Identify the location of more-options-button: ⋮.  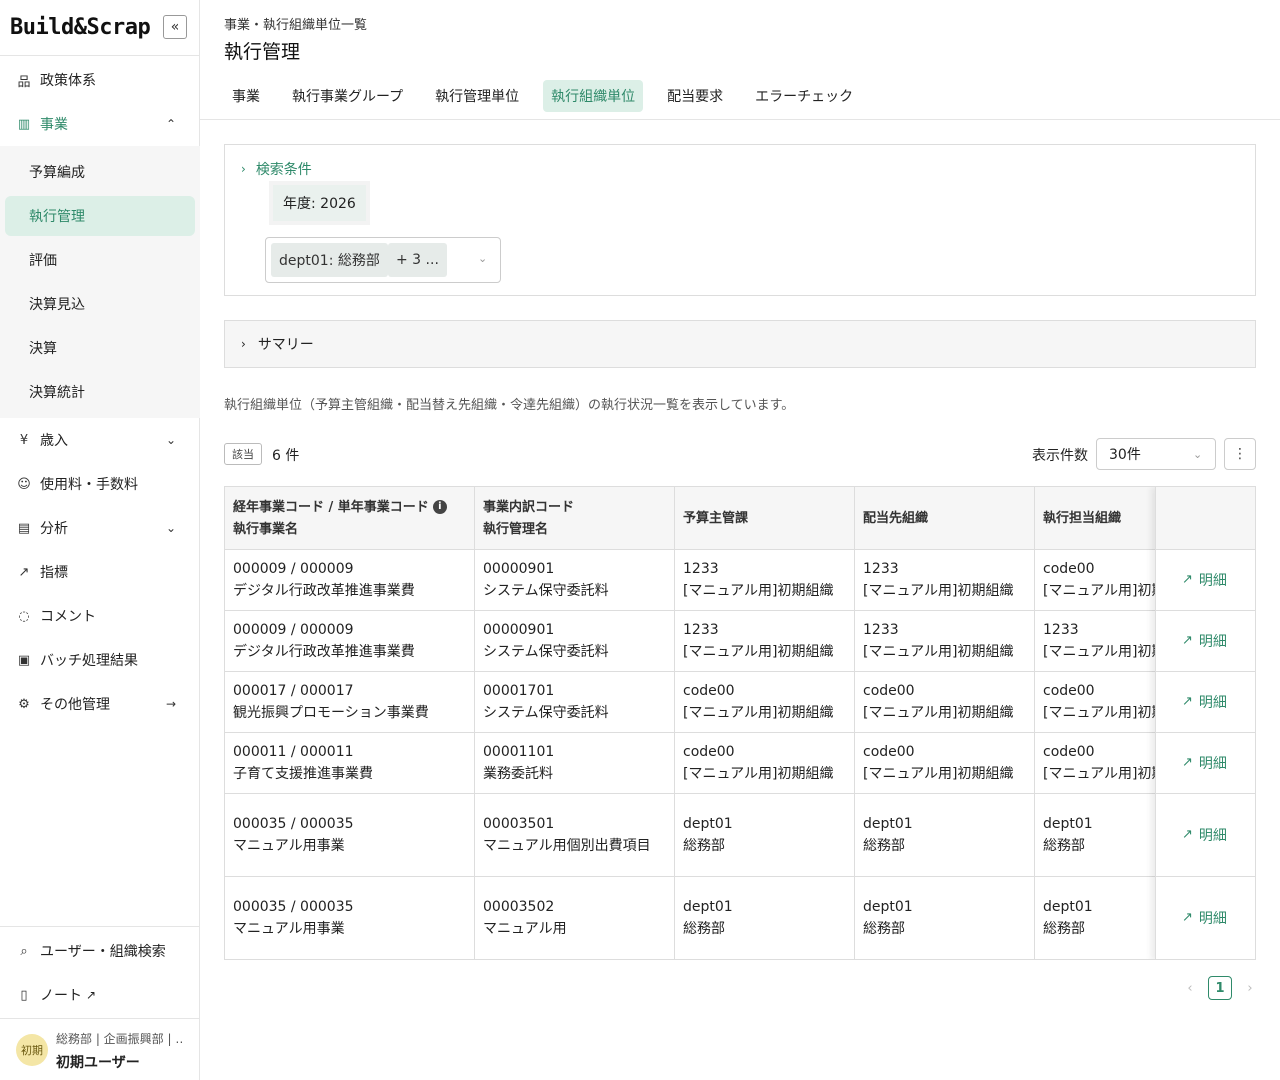
(1240, 454).